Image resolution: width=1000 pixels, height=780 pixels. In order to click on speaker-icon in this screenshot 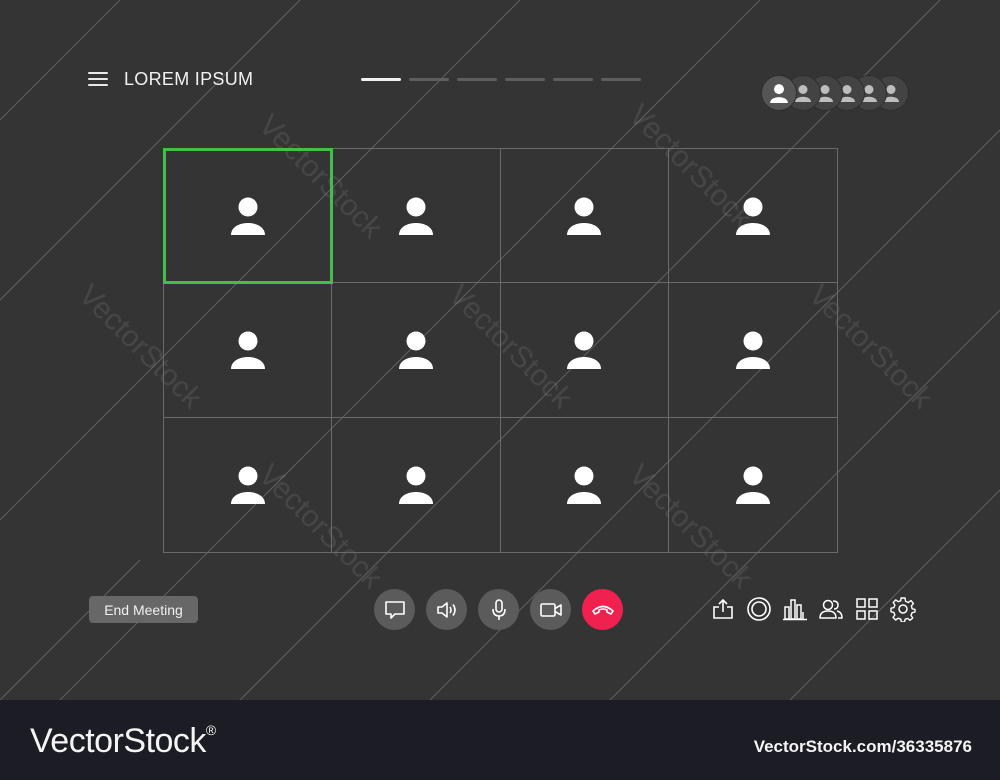, I will do `click(446, 609)`.